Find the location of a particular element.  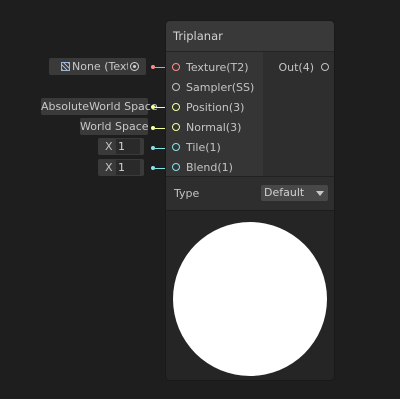

blend-vector-field: X 1 is located at coordinates (121, 167).